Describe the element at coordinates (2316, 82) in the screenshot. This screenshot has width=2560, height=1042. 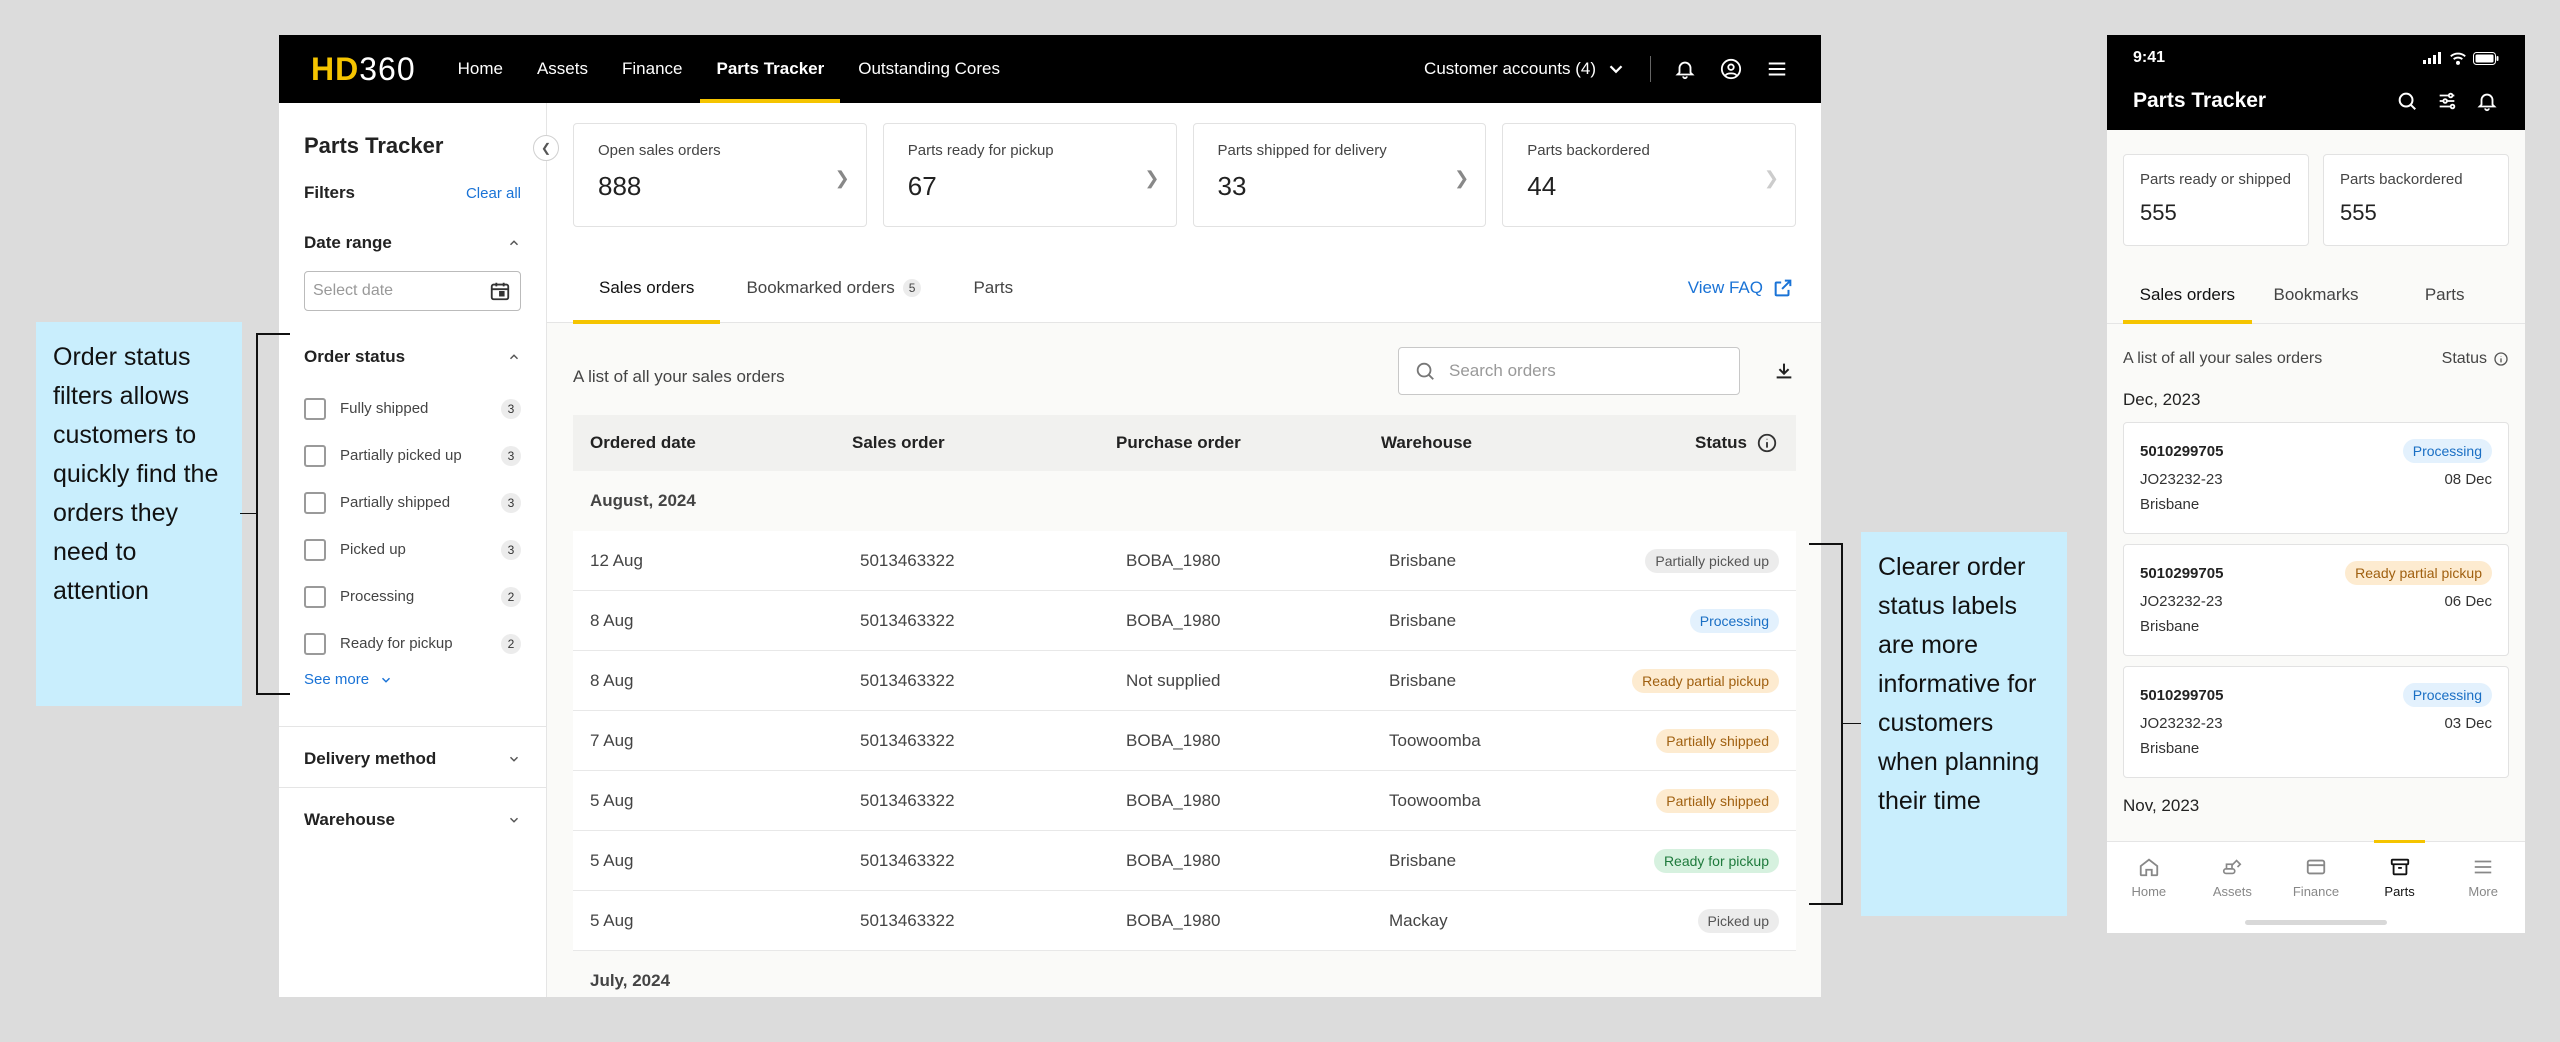
I see `mobile-header: 9:41 Parts Tracker` at that location.